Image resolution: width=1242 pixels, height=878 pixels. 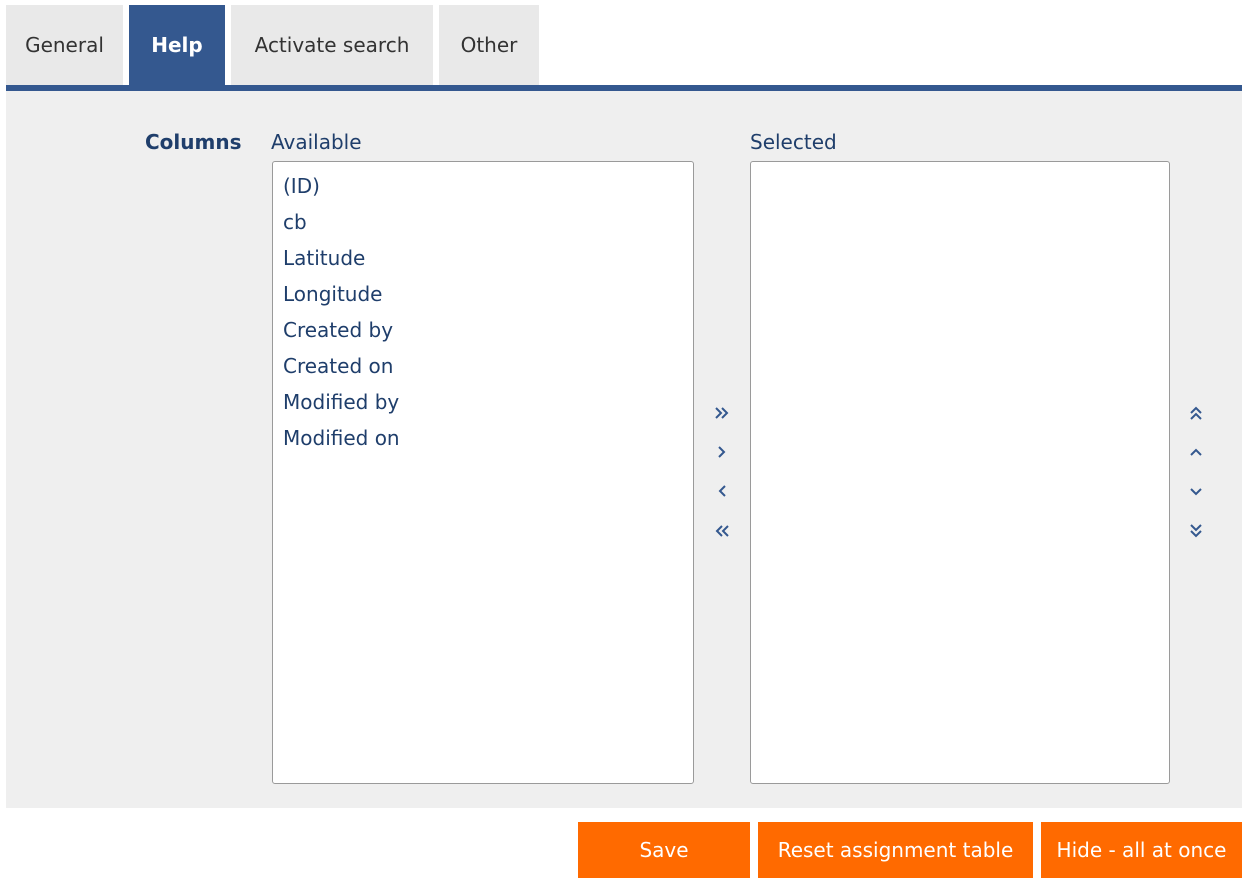 I want to click on hide-all-at-once-label: Hide - all at once, so click(x=1141, y=850).